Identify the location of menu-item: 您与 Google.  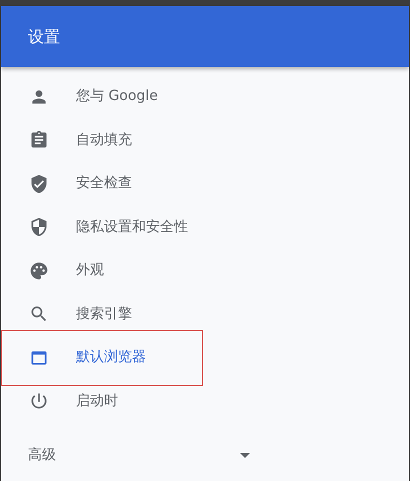
(83, 96).